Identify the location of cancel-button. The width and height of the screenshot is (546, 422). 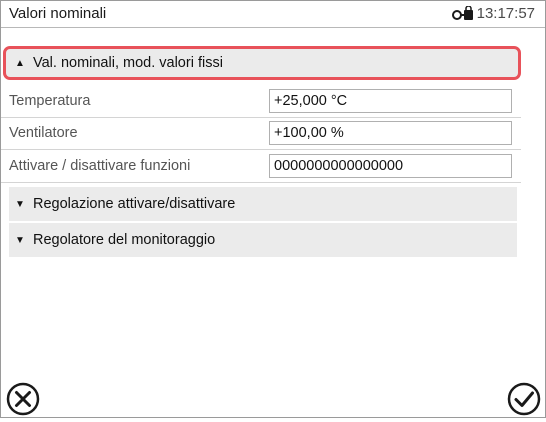
(23, 399).